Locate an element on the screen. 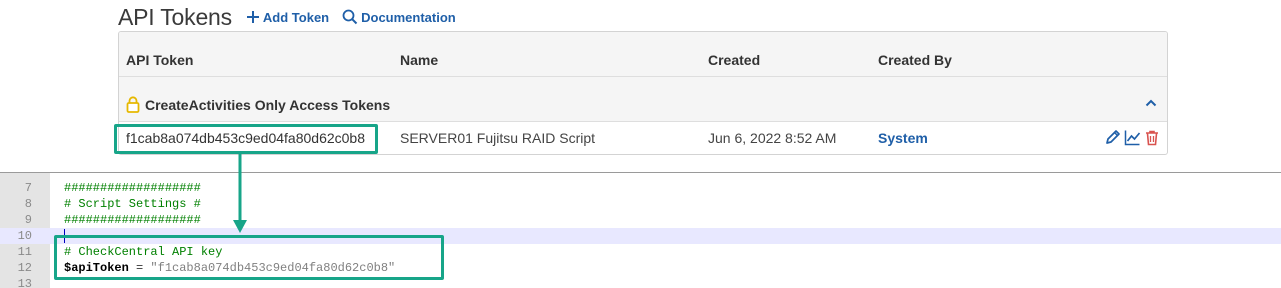 This screenshot has width=1281, height=288. group-title: CreateActivities Only Access Tokens is located at coordinates (268, 105).